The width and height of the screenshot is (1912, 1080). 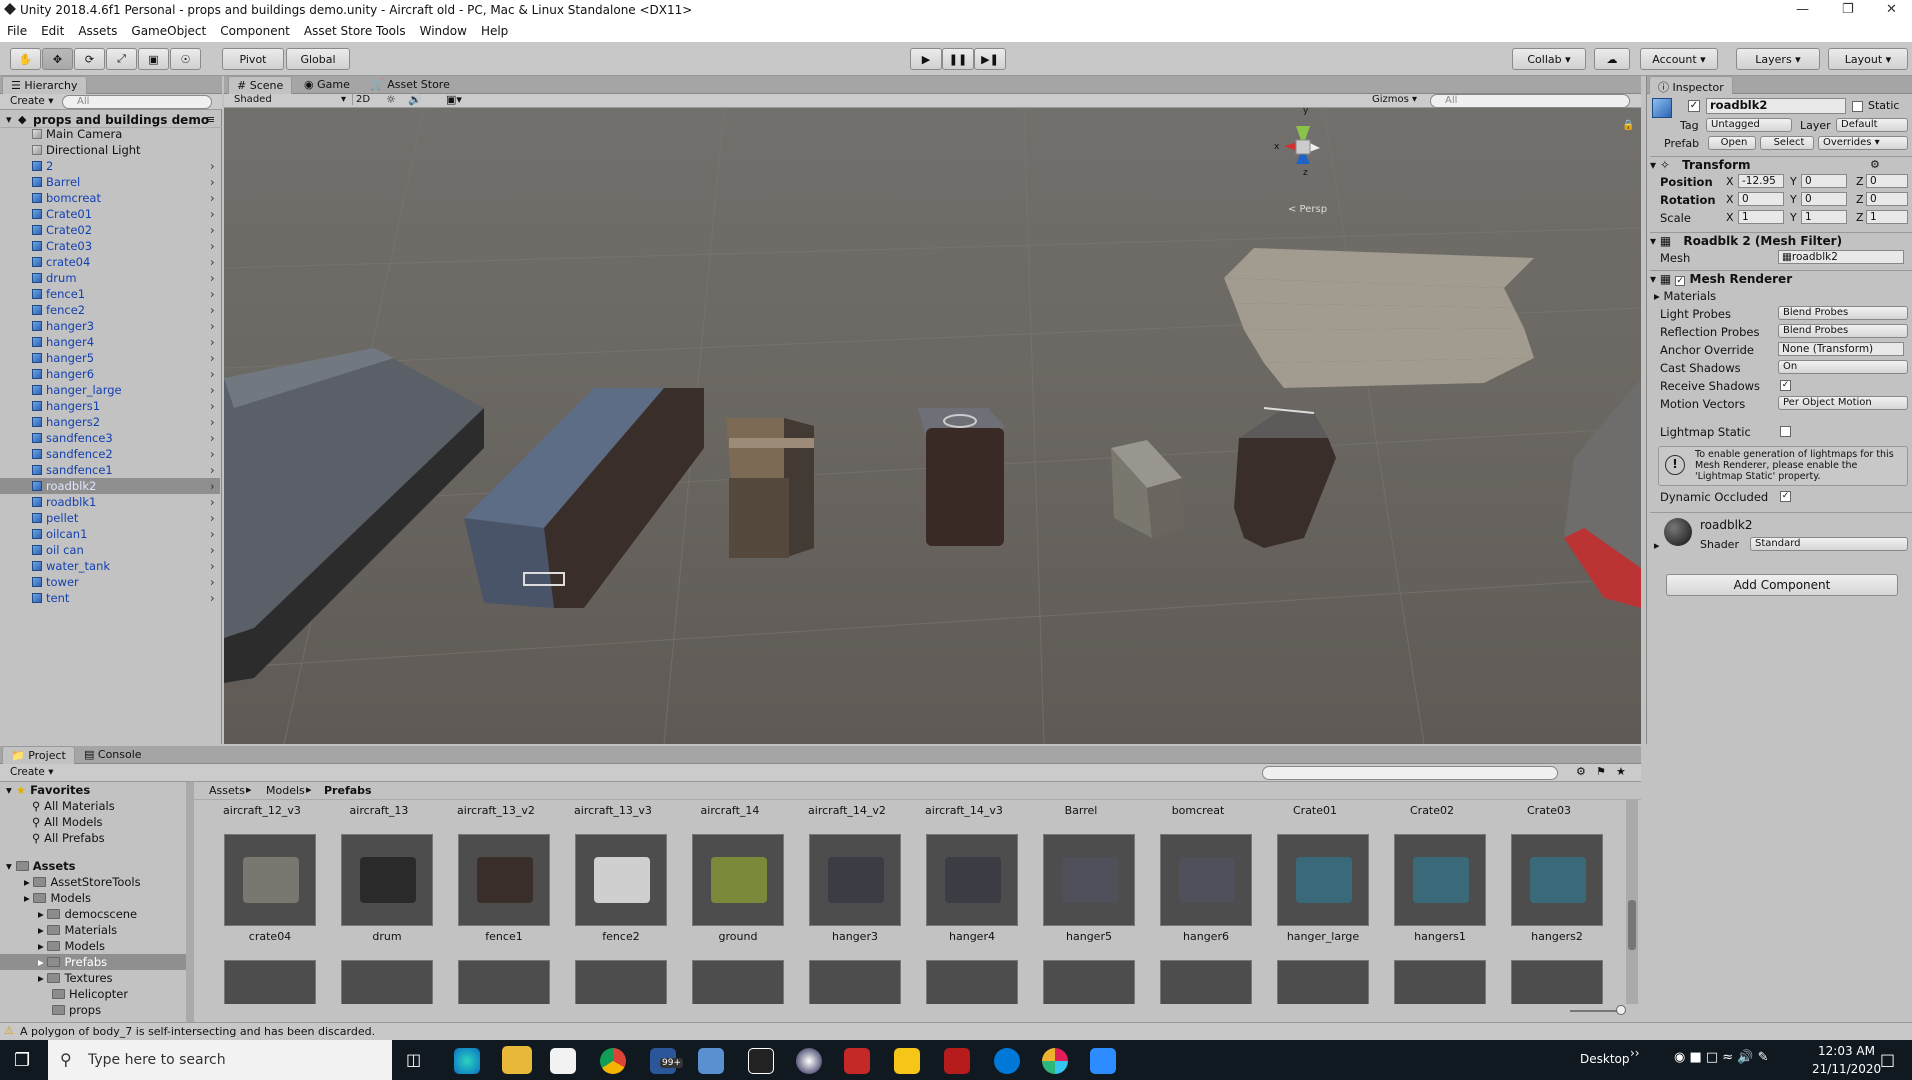 I want to click on asset-label: fence2, so click(x=621, y=936).